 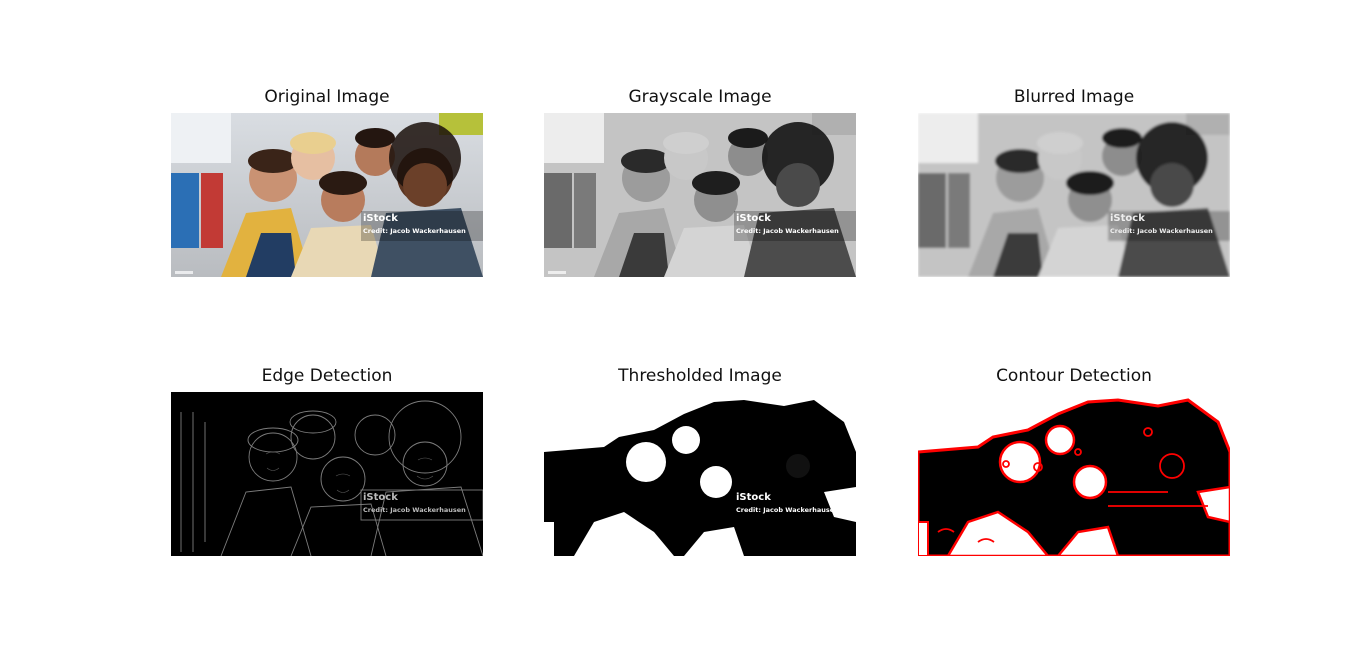 I want to click on panel-title: Blurred Image, so click(x=1074, y=97).